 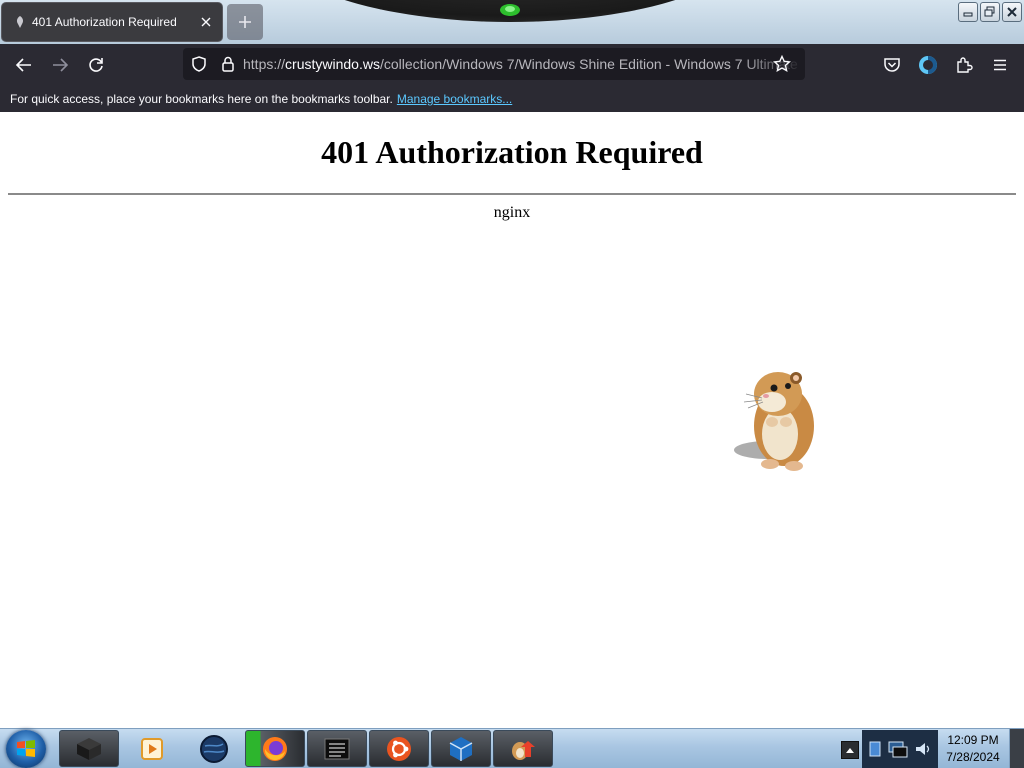 I want to click on taskbar-firefox, so click(x=275, y=748).